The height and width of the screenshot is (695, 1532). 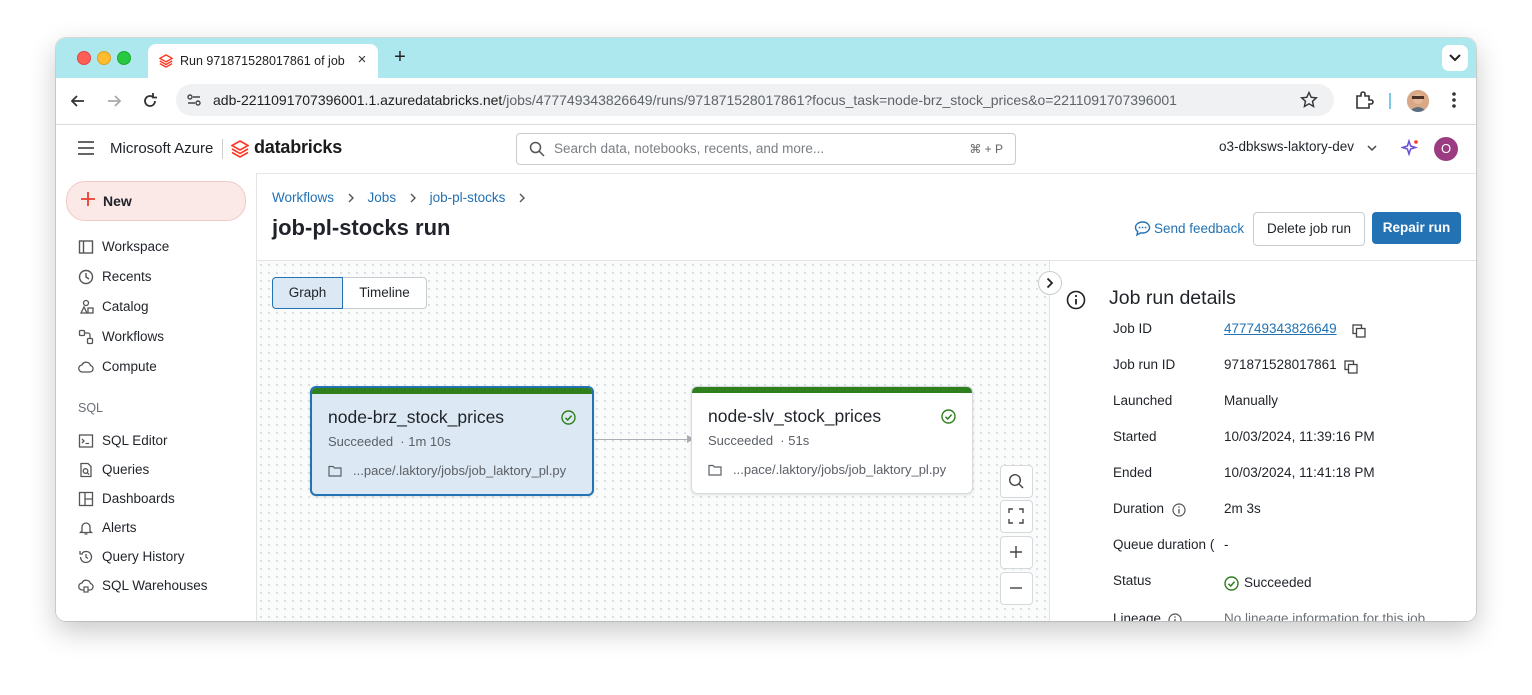 What do you see at coordinates (1142, 229) in the screenshot?
I see `speech-bubble-icon` at bounding box center [1142, 229].